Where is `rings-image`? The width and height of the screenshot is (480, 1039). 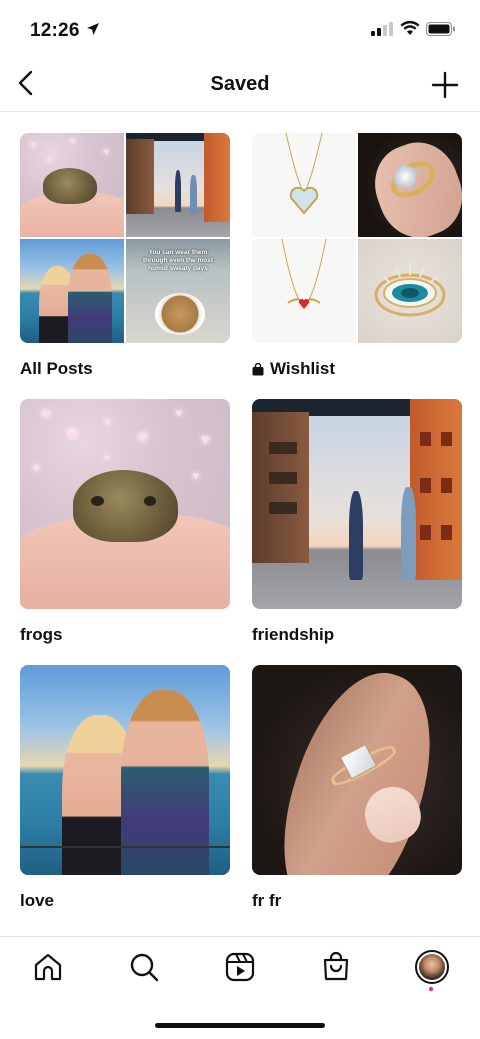 rings-image is located at coordinates (410, 185).